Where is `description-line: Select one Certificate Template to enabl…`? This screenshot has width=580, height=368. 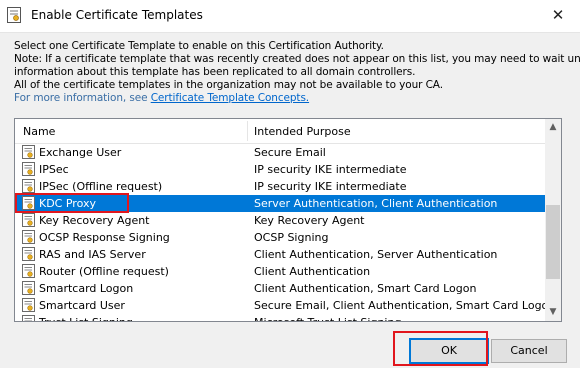
description-line: Select one Certificate Template to enabl… is located at coordinates (199, 46).